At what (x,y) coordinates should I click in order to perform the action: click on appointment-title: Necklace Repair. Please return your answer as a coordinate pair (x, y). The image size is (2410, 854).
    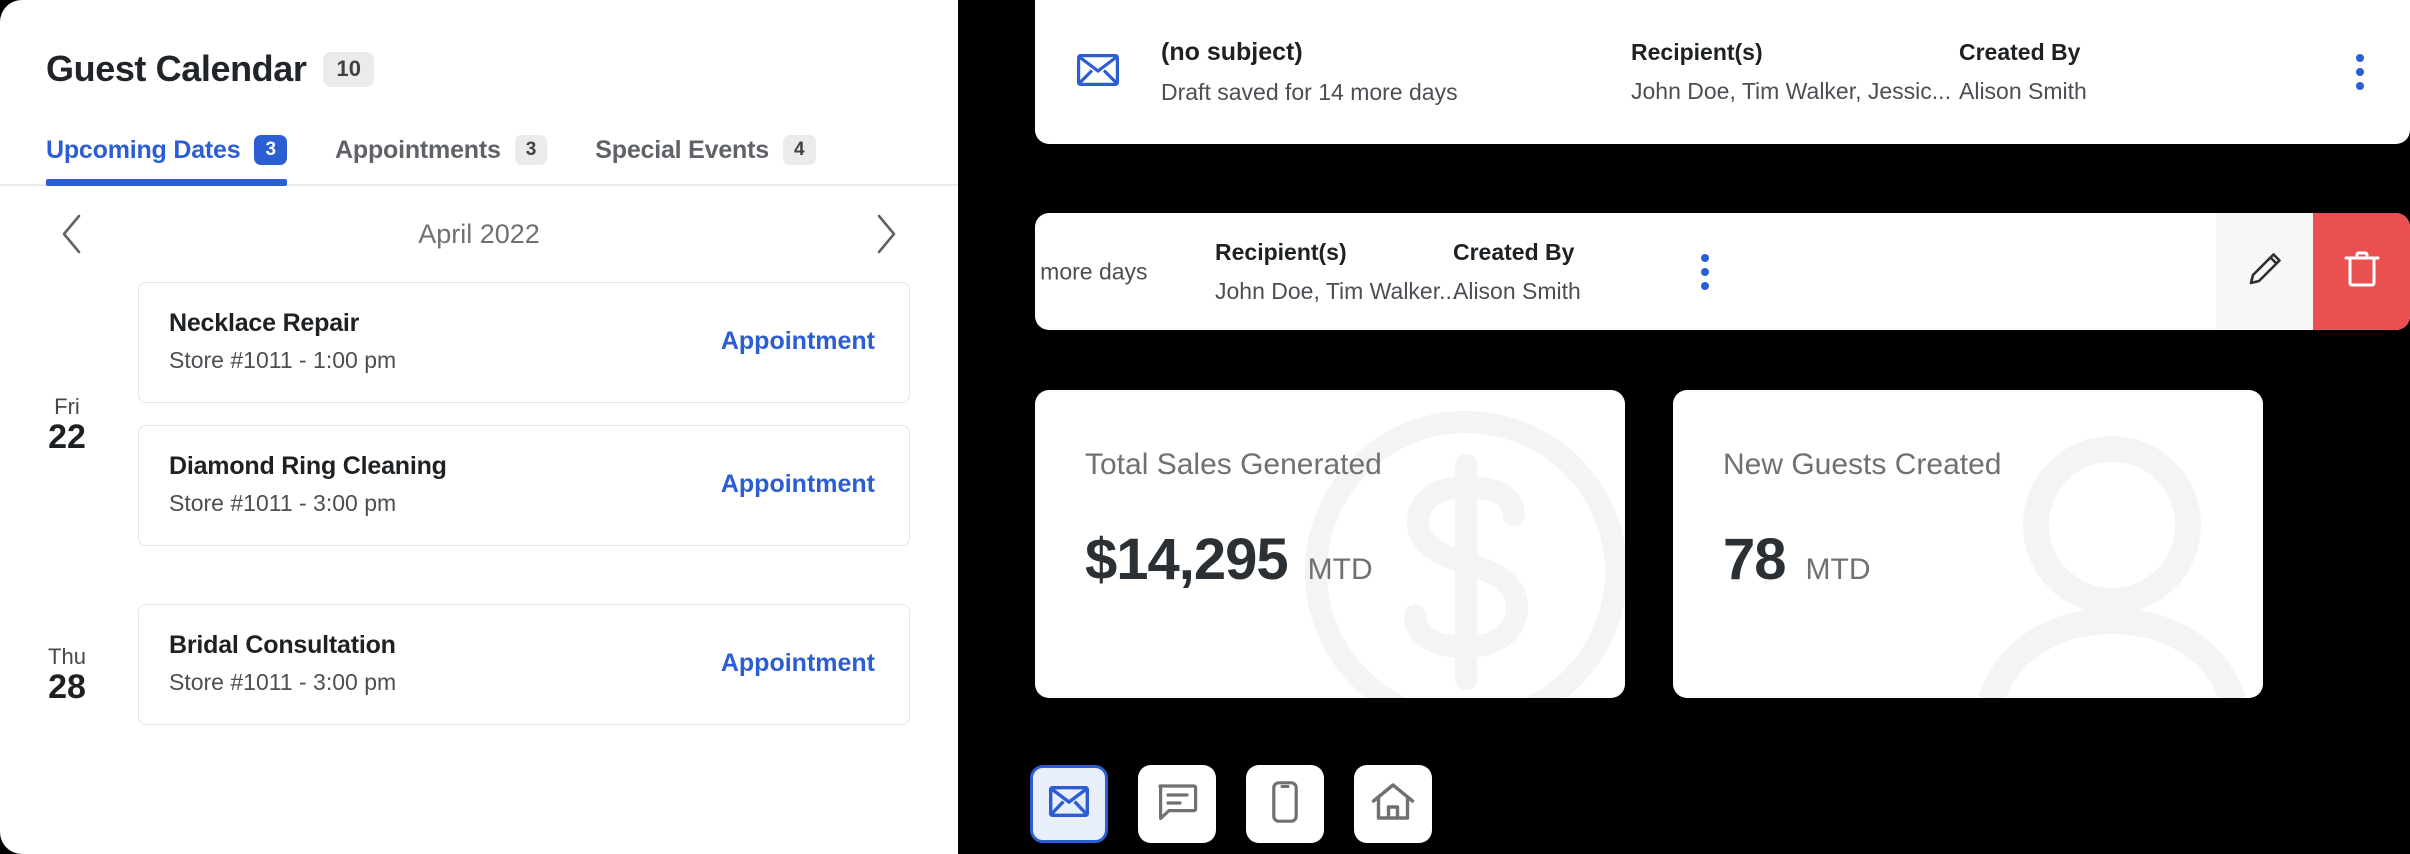
    Looking at the image, I should click on (264, 323).